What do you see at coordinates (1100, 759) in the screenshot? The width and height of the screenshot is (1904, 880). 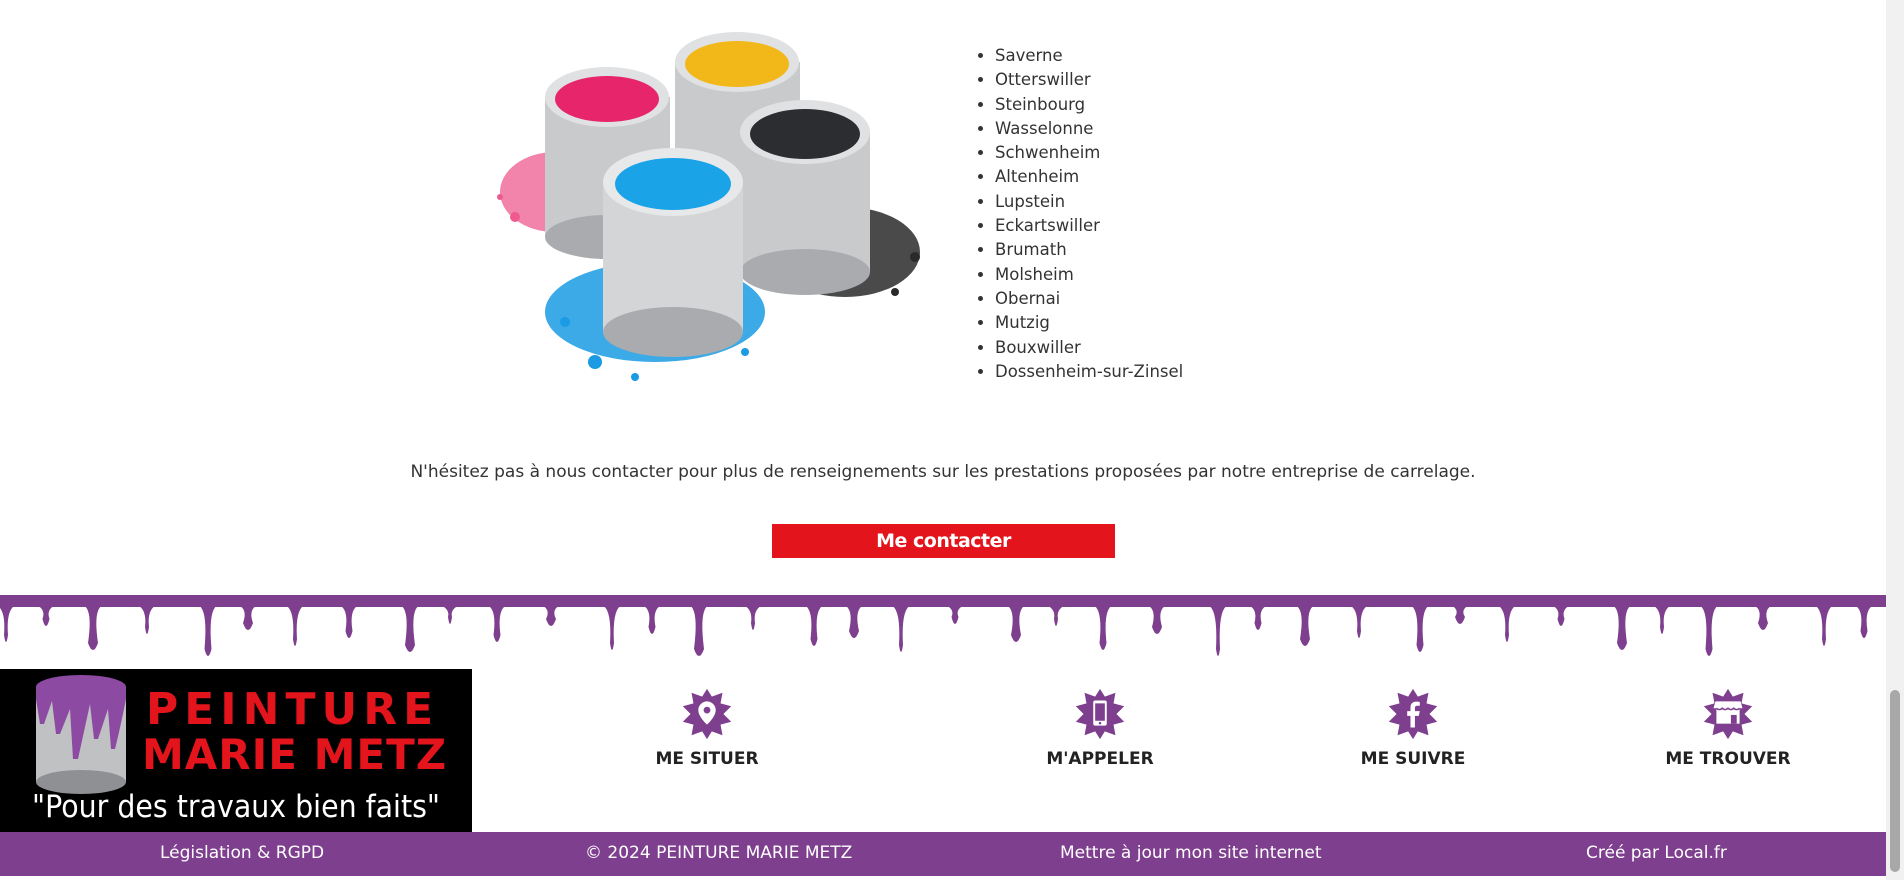 I see `call-label: M'APPELER` at bounding box center [1100, 759].